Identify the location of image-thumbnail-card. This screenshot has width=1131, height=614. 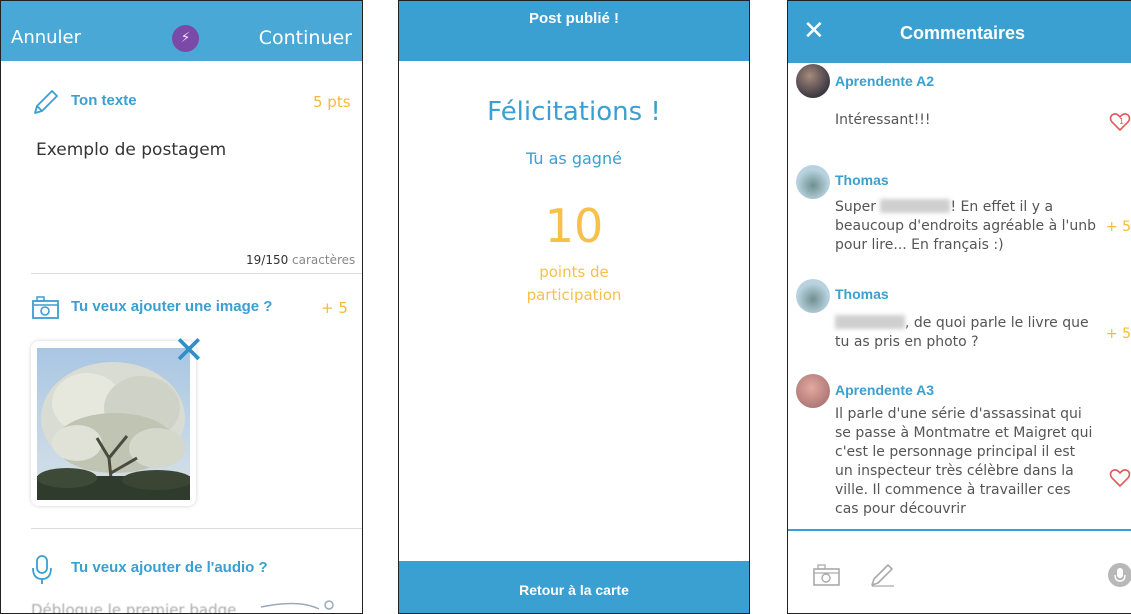
(113, 423).